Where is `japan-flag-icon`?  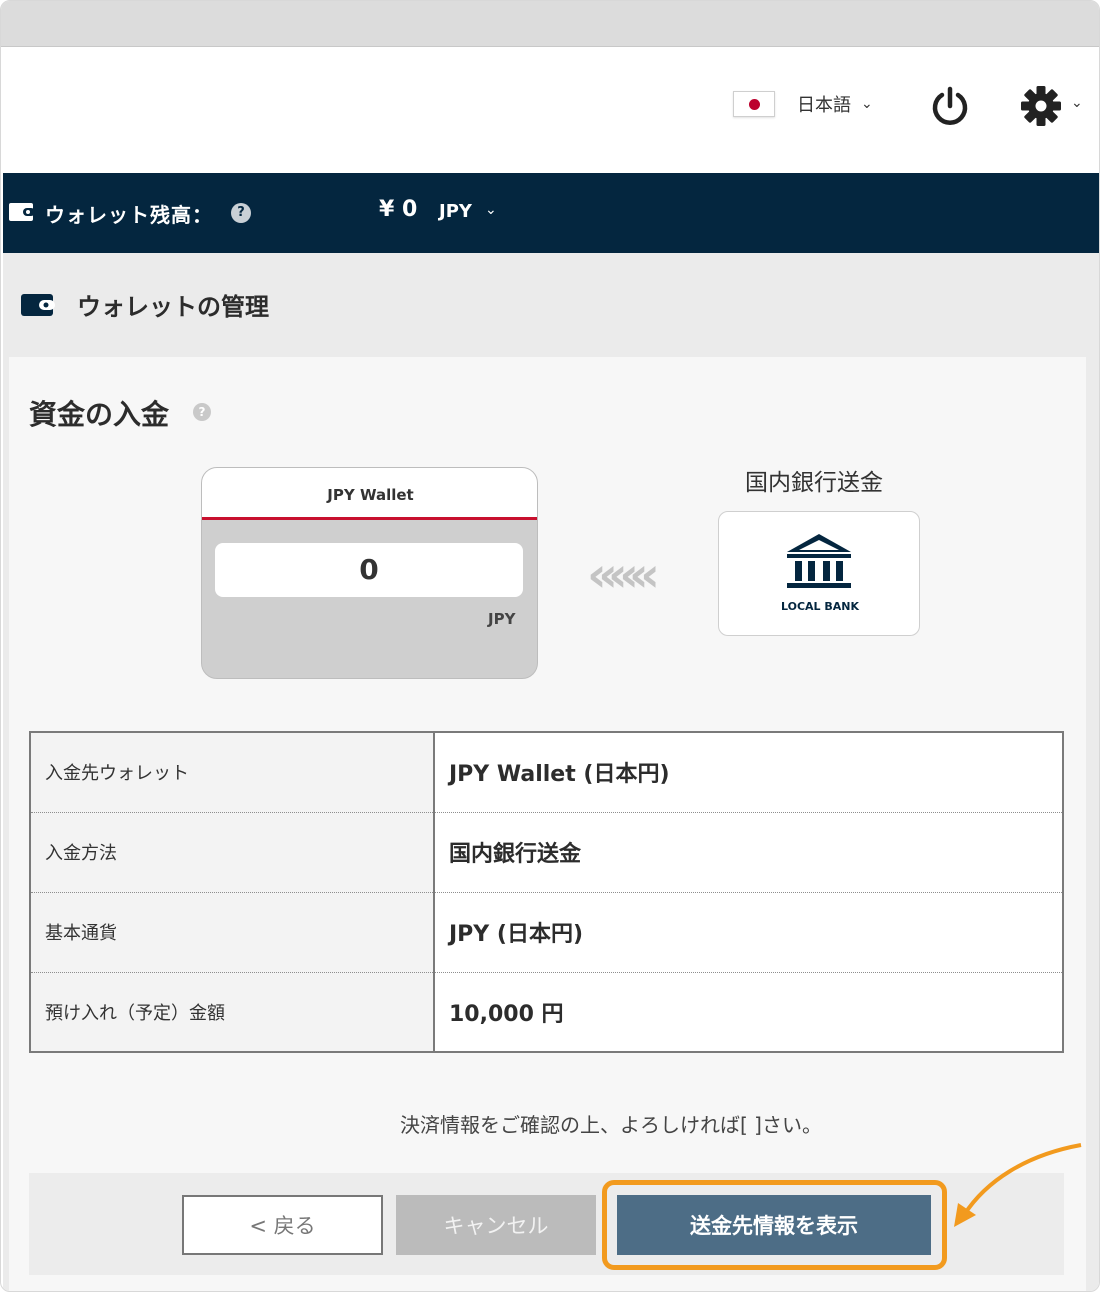 japan-flag-icon is located at coordinates (754, 104).